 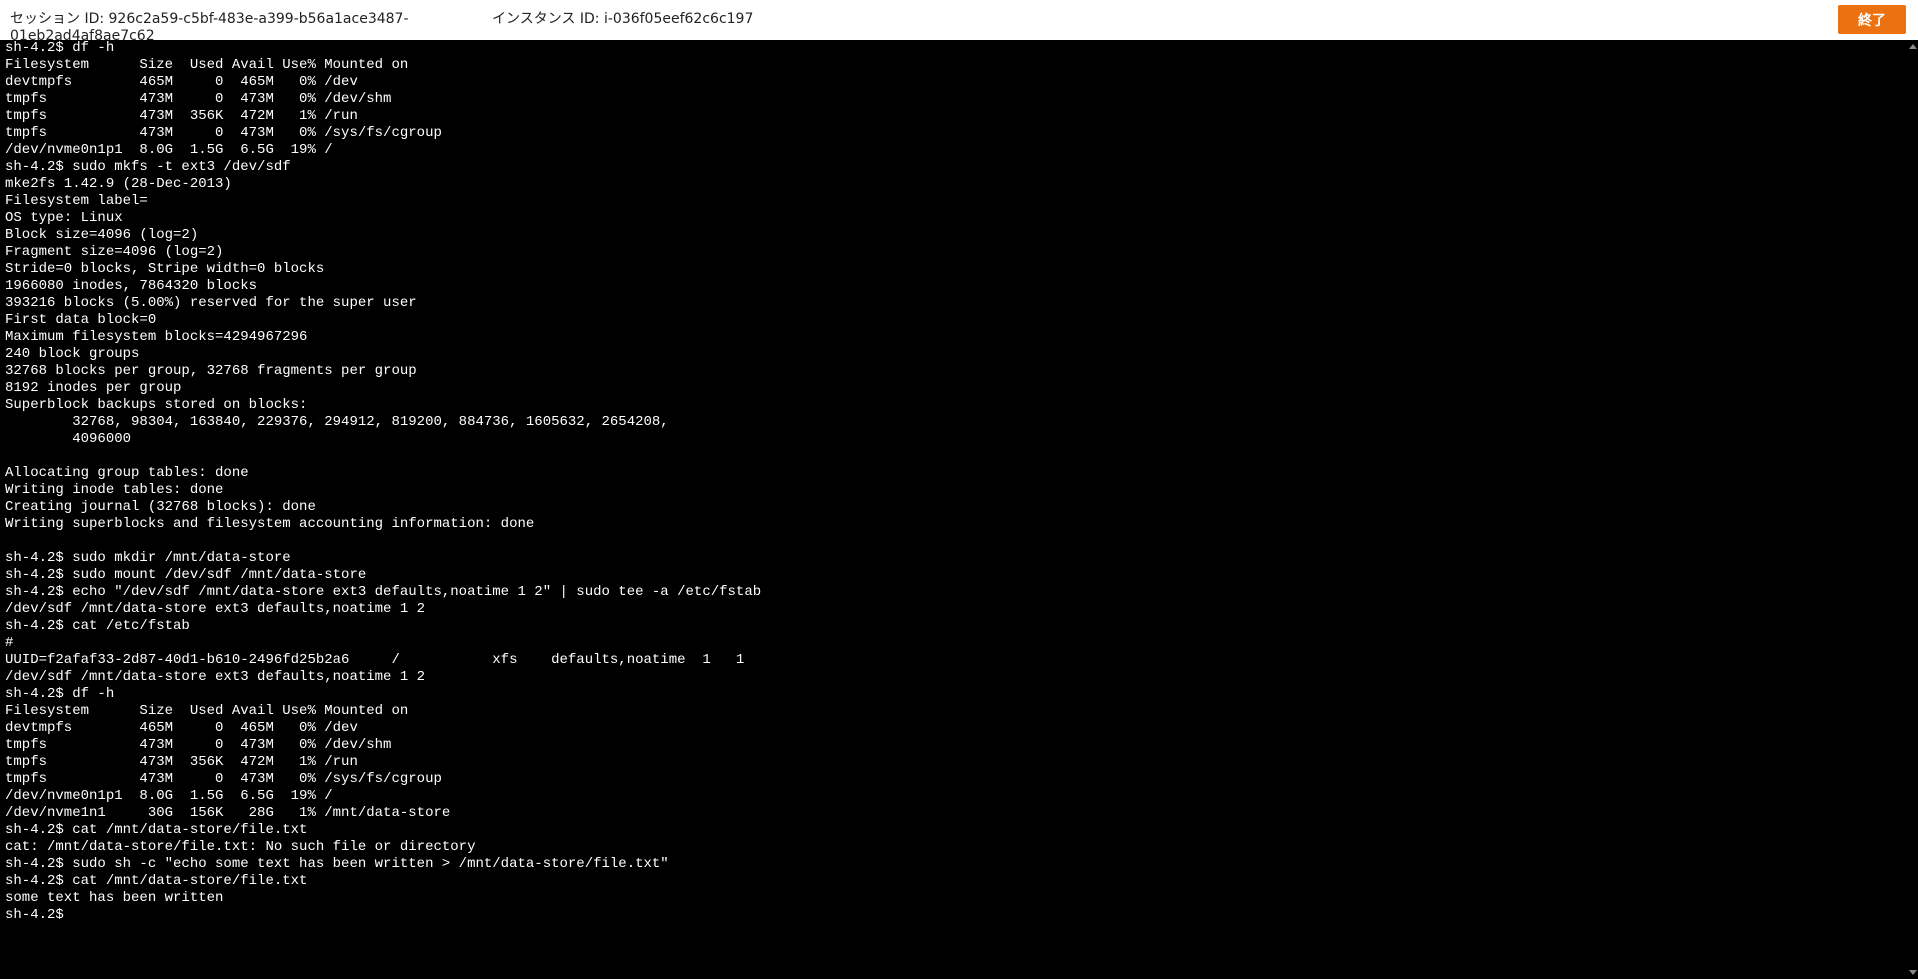 What do you see at coordinates (1913, 972) in the screenshot?
I see `scroll-down-icon` at bounding box center [1913, 972].